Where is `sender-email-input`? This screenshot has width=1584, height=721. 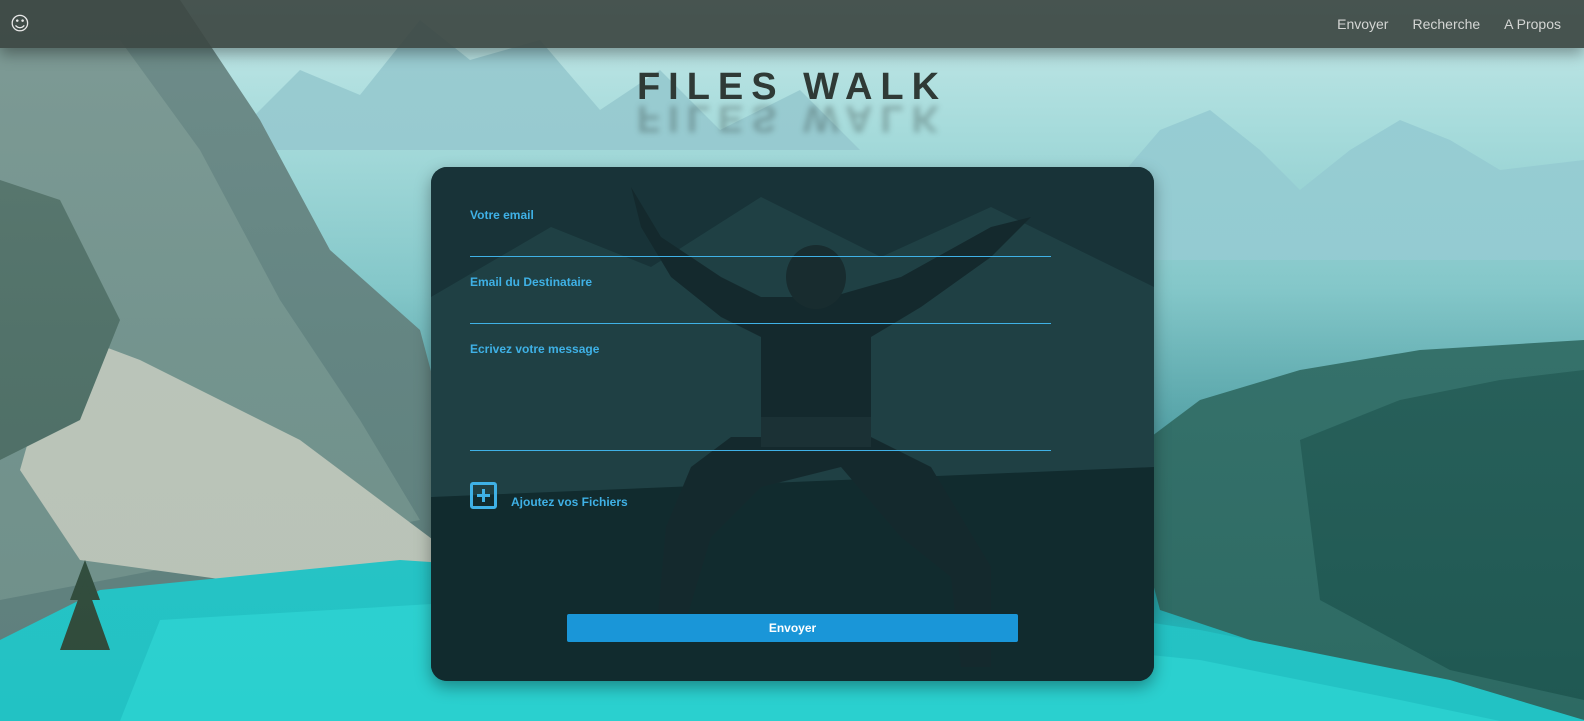 sender-email-input is located at coordinates (760, 242).